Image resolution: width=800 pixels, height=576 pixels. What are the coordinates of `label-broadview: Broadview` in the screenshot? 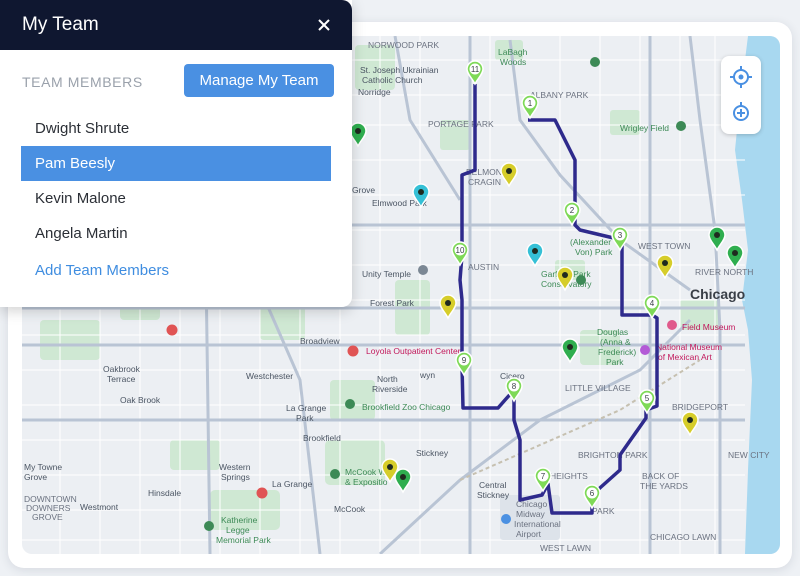 It's located at (320, 341).